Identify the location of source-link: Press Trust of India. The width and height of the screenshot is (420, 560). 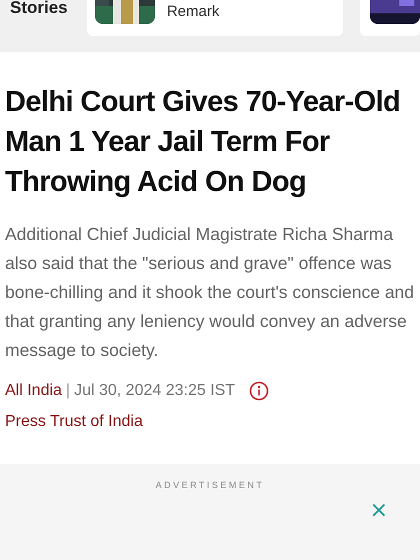
(74, 422).